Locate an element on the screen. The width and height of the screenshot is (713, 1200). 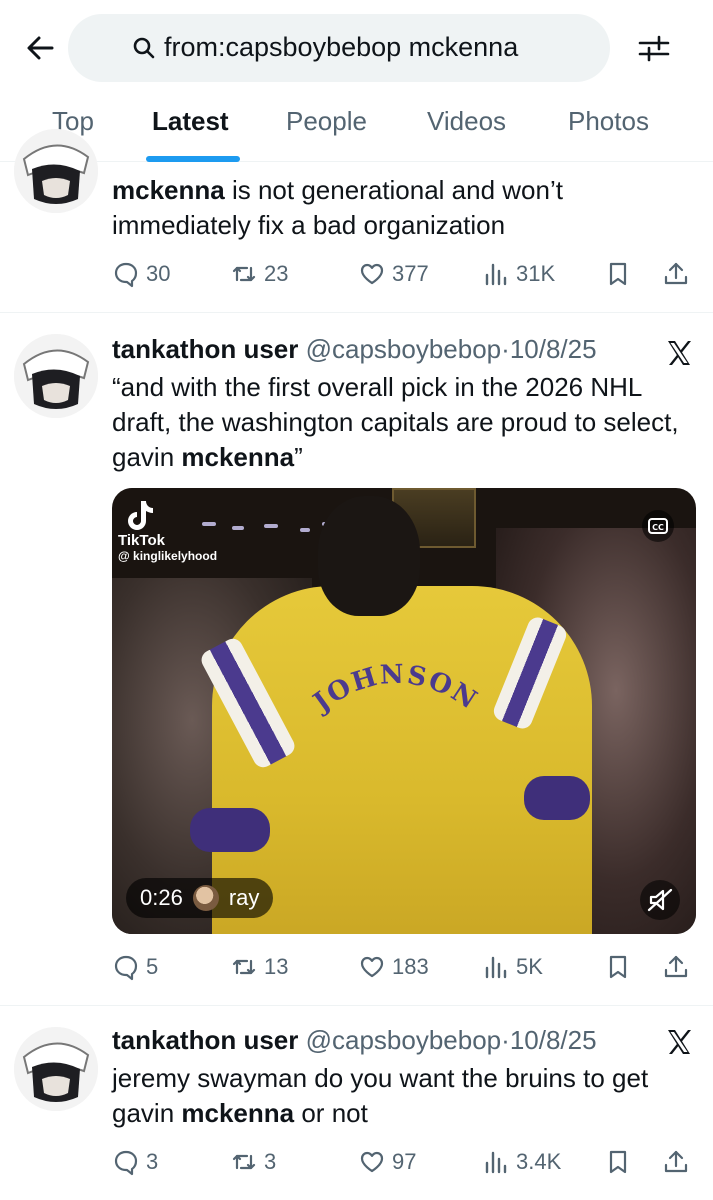
view-count: 31K is located at coordinates (536, 273).